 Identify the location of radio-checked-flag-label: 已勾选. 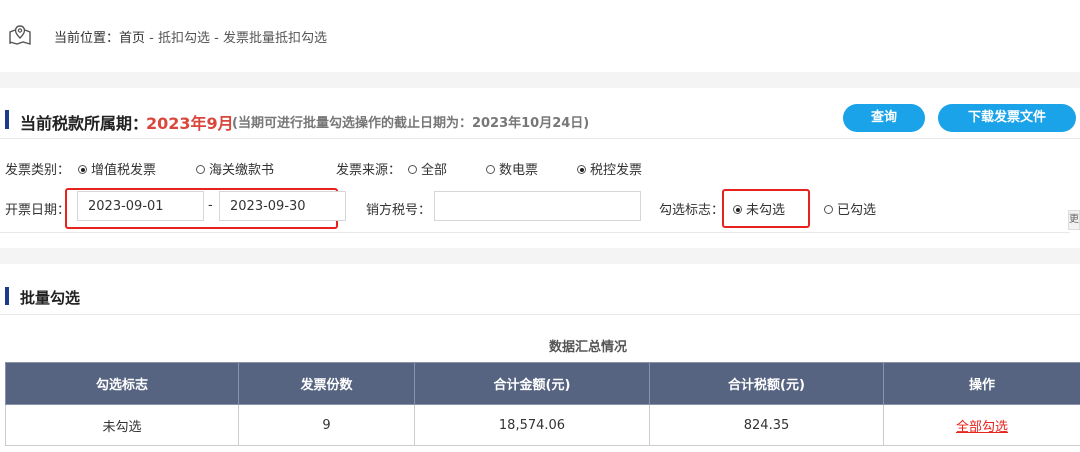
(857, 210).